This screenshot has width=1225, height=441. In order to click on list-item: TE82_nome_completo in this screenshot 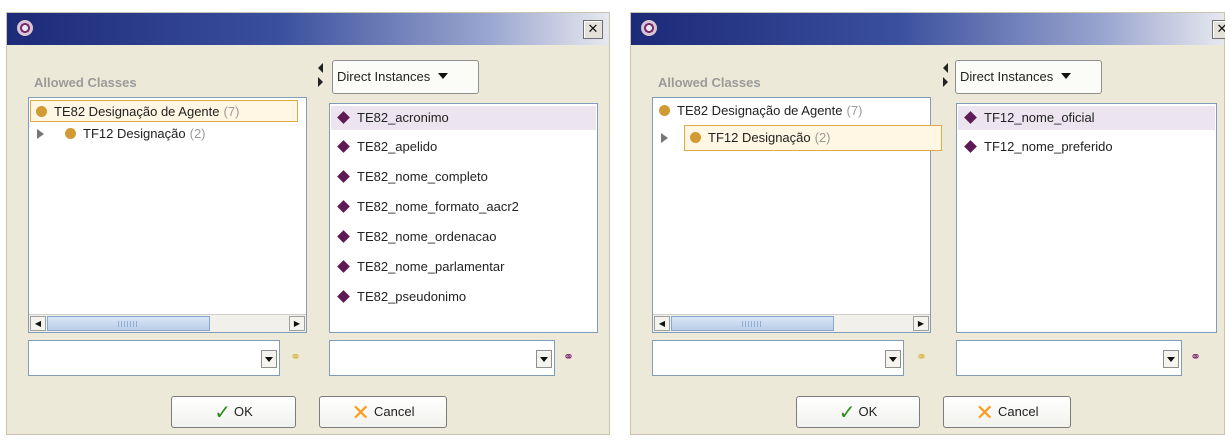, I will do `click(463, 177)`.